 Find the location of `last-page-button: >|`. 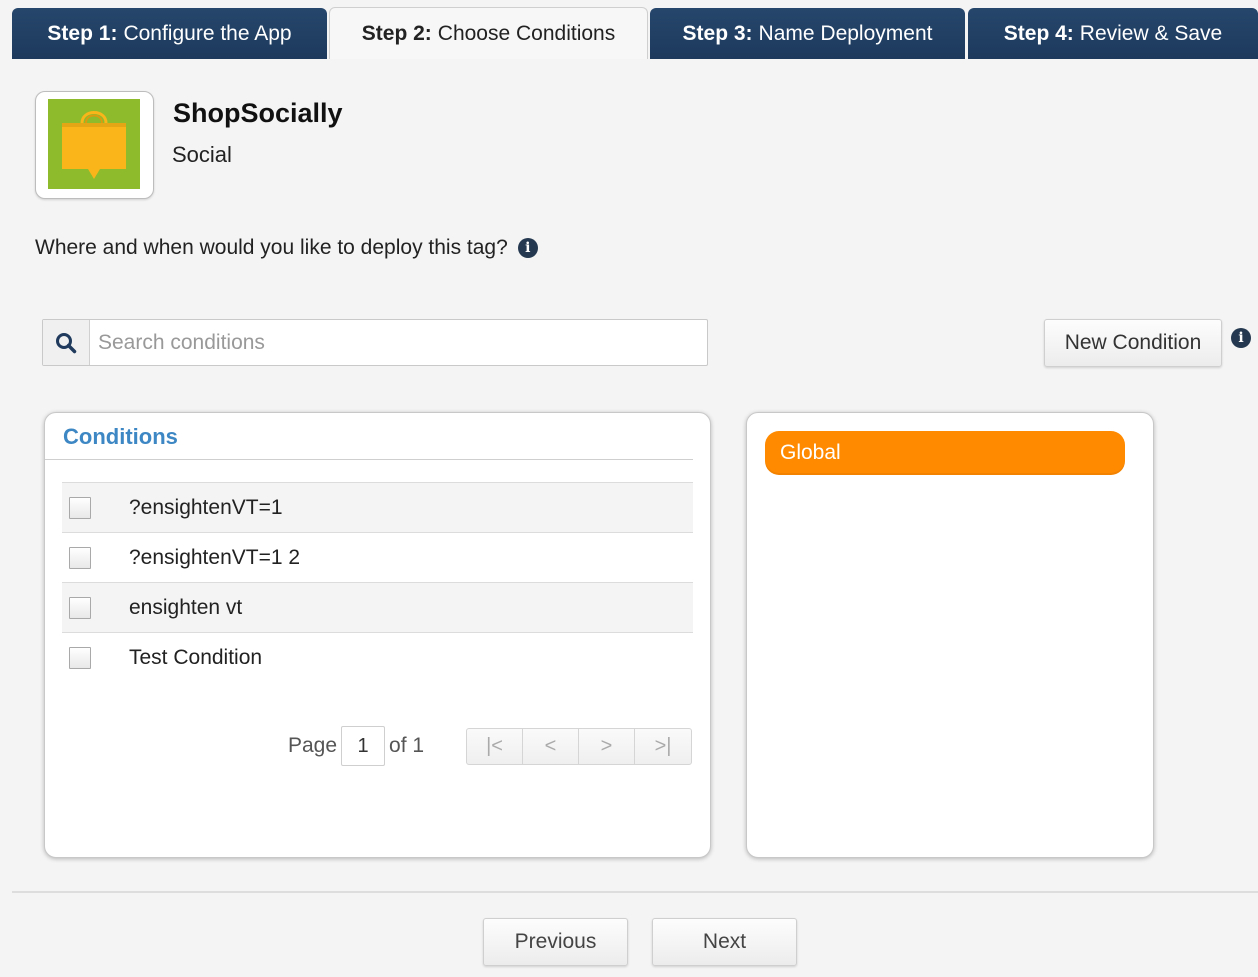

last-page-button: >| is located at coordinates (663, 746).